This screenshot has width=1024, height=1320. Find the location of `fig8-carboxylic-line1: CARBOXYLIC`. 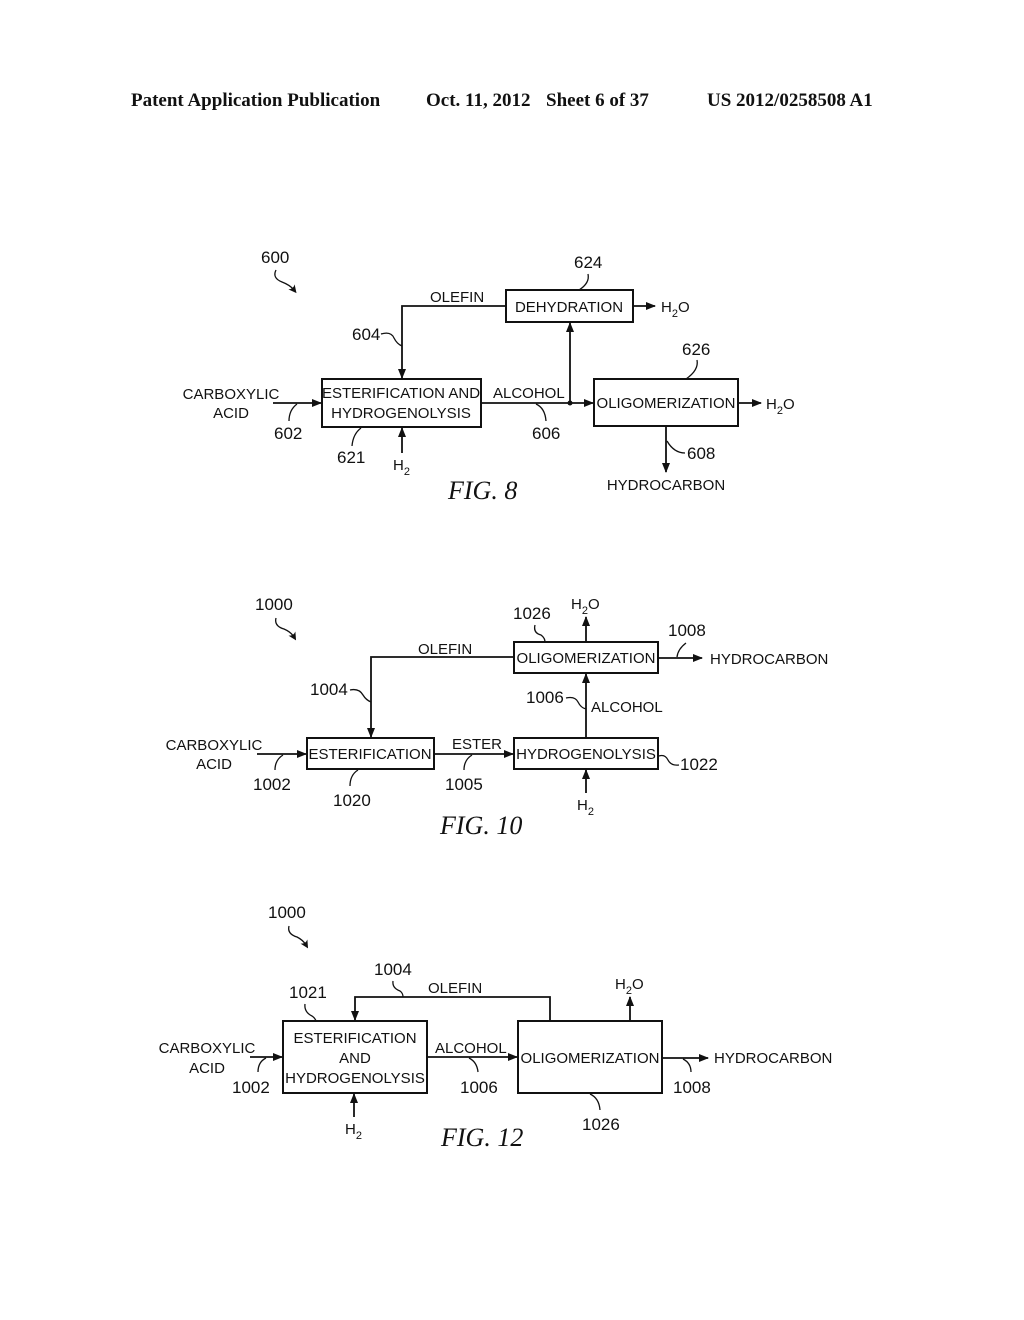

fig8-carboxylic-line1: CARBOXYLIC is located at coordinates (231, 394).